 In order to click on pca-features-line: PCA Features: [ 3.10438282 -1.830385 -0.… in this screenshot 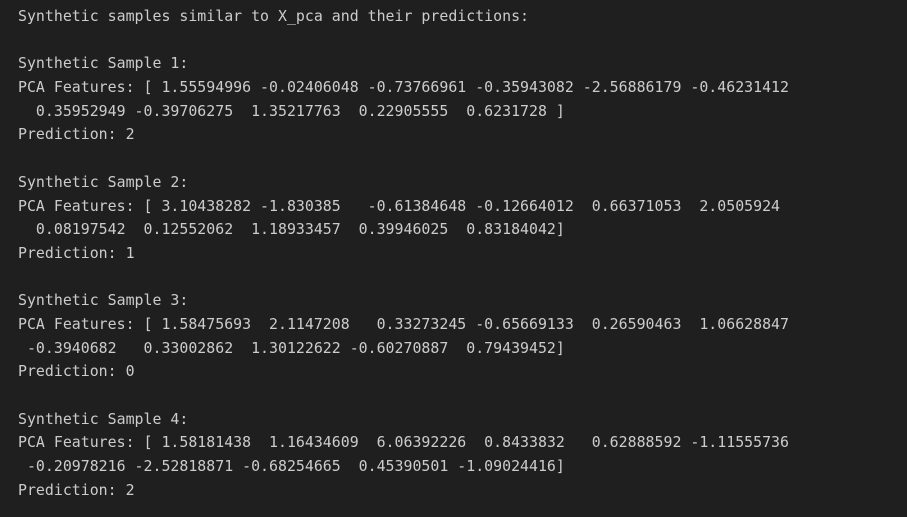, I will do `click(399, 205)`.